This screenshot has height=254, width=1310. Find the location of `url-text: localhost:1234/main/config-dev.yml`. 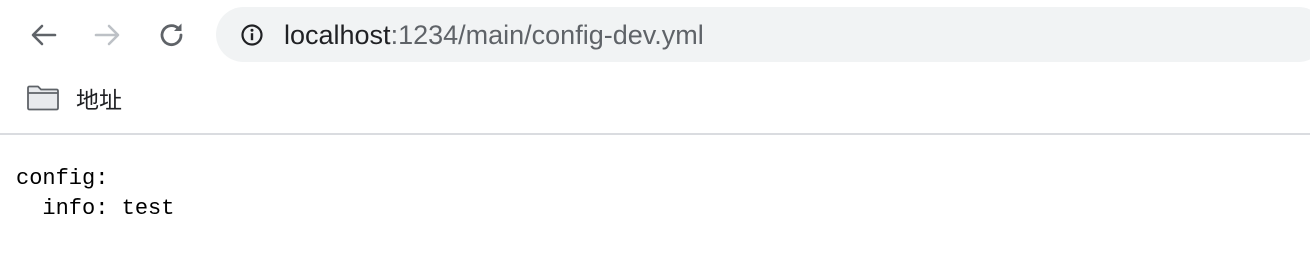

url-text: localhost:1234/main/config-dev.yml is located at coordinates (494, 35).